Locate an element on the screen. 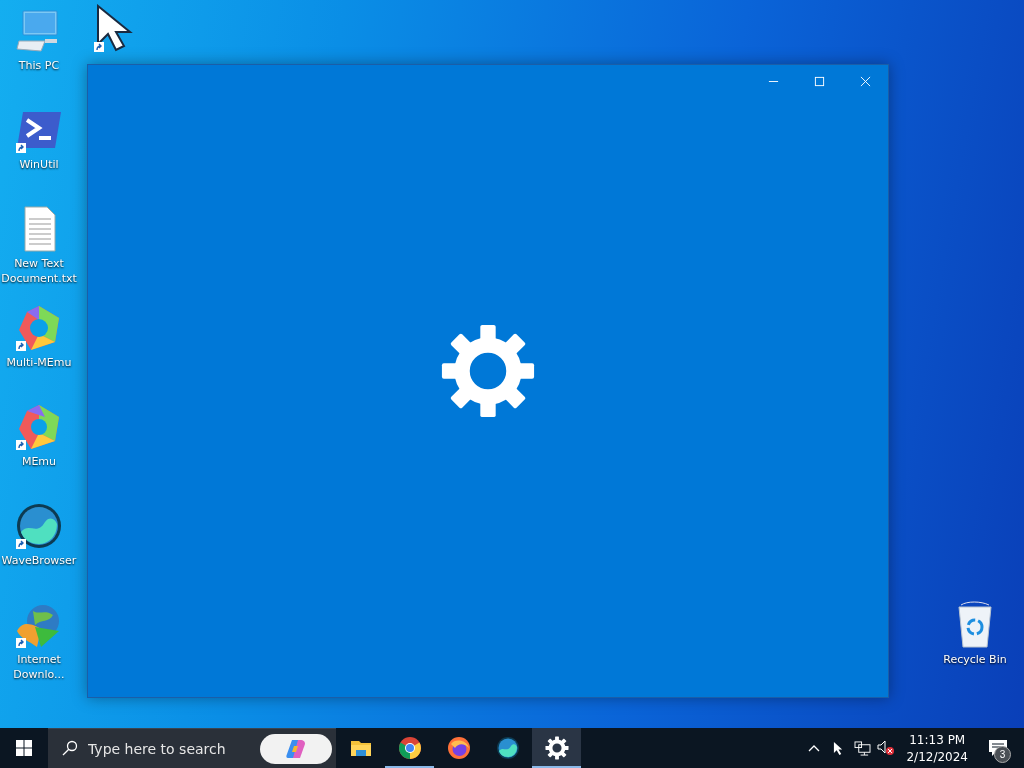 The image size is (1024, 768). settings-taskbar-button is located at coordinates (556, 748).